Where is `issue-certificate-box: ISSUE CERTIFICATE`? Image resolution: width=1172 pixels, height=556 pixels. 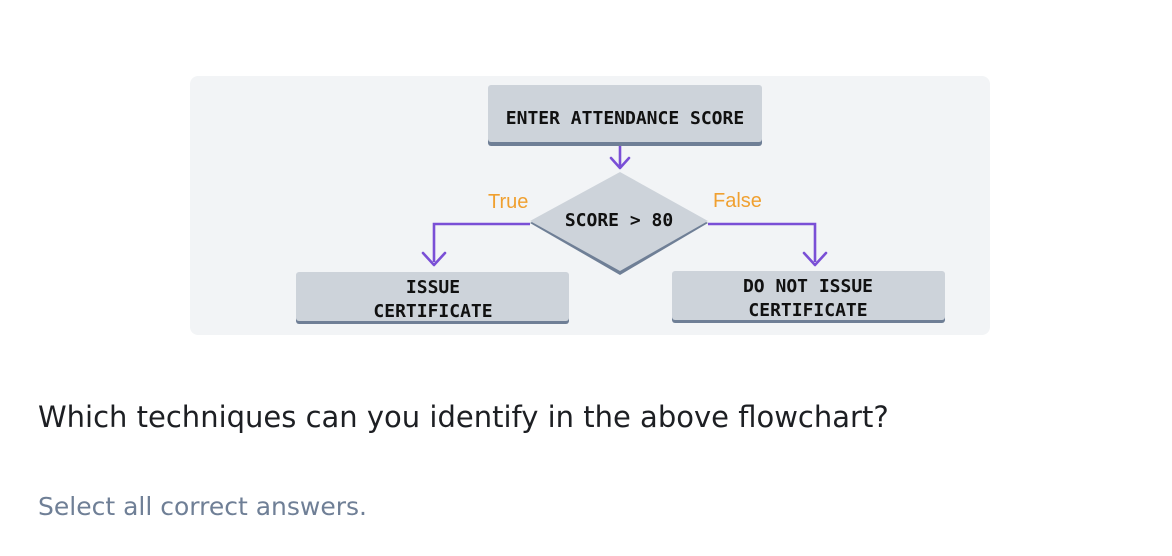 issue-certificate-box: ISSUE CERTIFICATE is located at coordinates (432, 298).